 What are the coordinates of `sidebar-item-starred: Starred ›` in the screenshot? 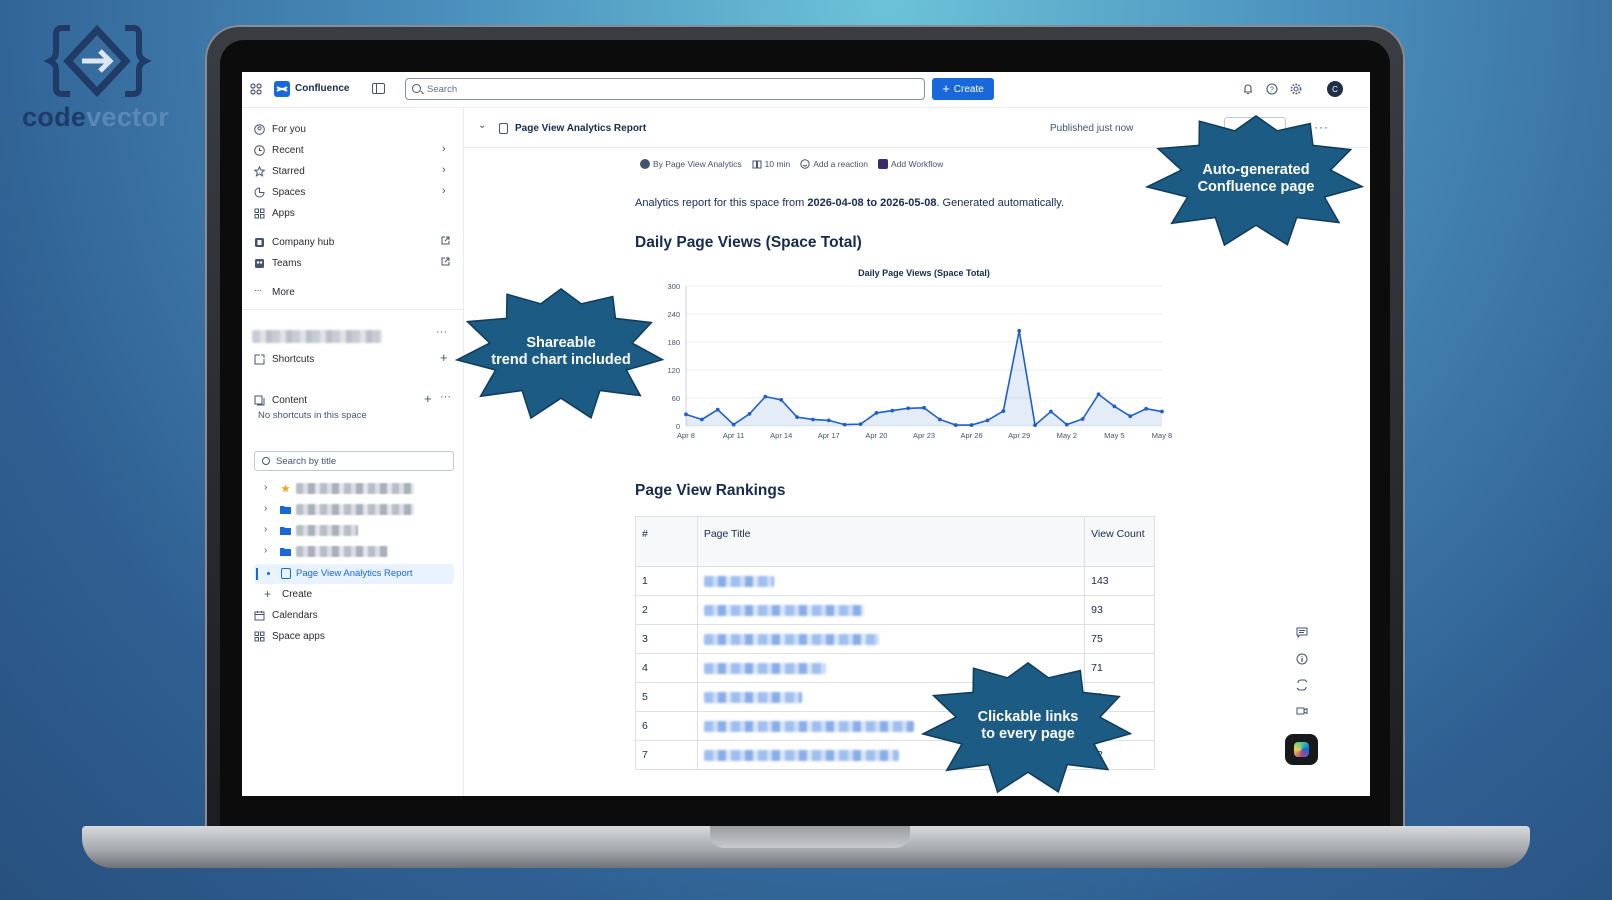 It's located at (354, 171).